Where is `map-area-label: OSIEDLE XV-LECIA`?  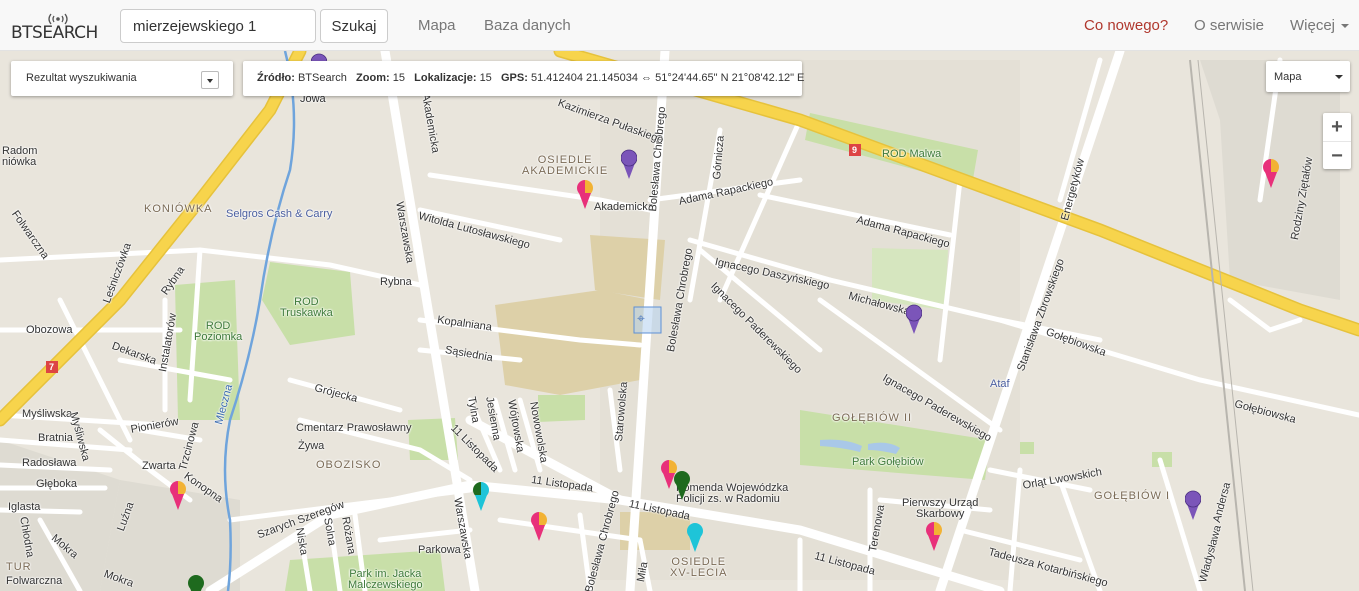 map-area-label: OSIEDLE XV-LECIA is located at coordinates (699, 567).